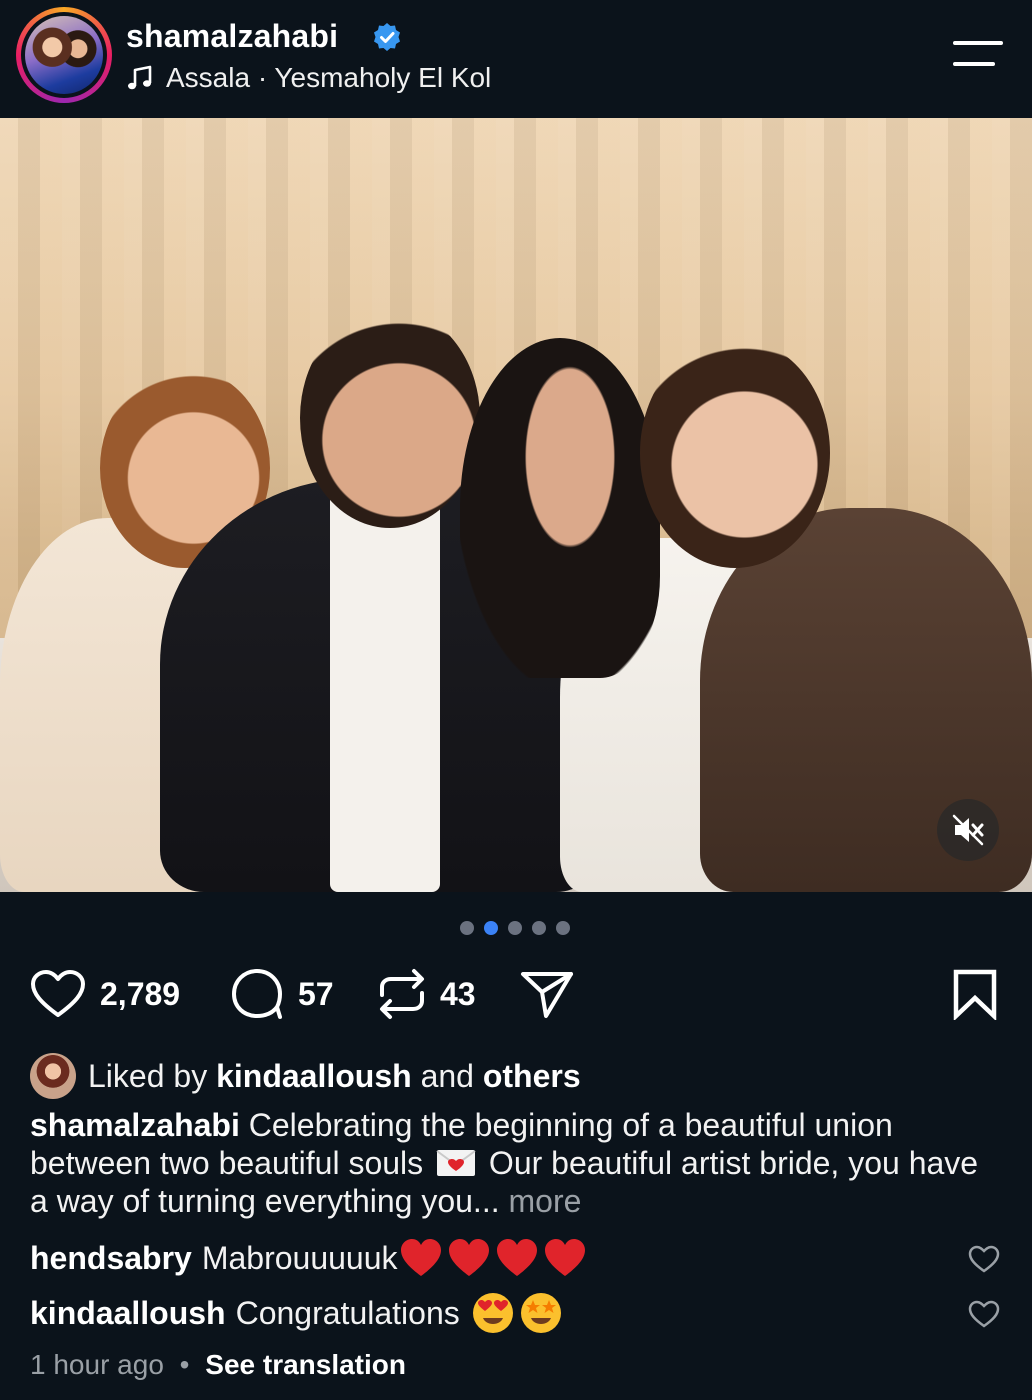  I want to click on post-timestamp: 1 hour ago, so click(97, 1364).